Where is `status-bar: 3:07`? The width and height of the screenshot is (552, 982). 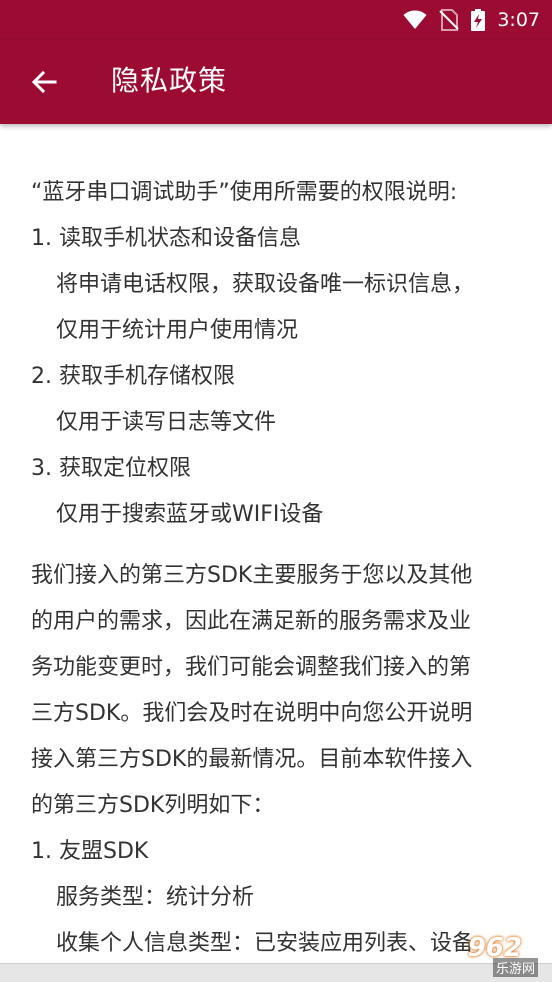 status-bar: 3:07 is located at coordinates (276, 20).